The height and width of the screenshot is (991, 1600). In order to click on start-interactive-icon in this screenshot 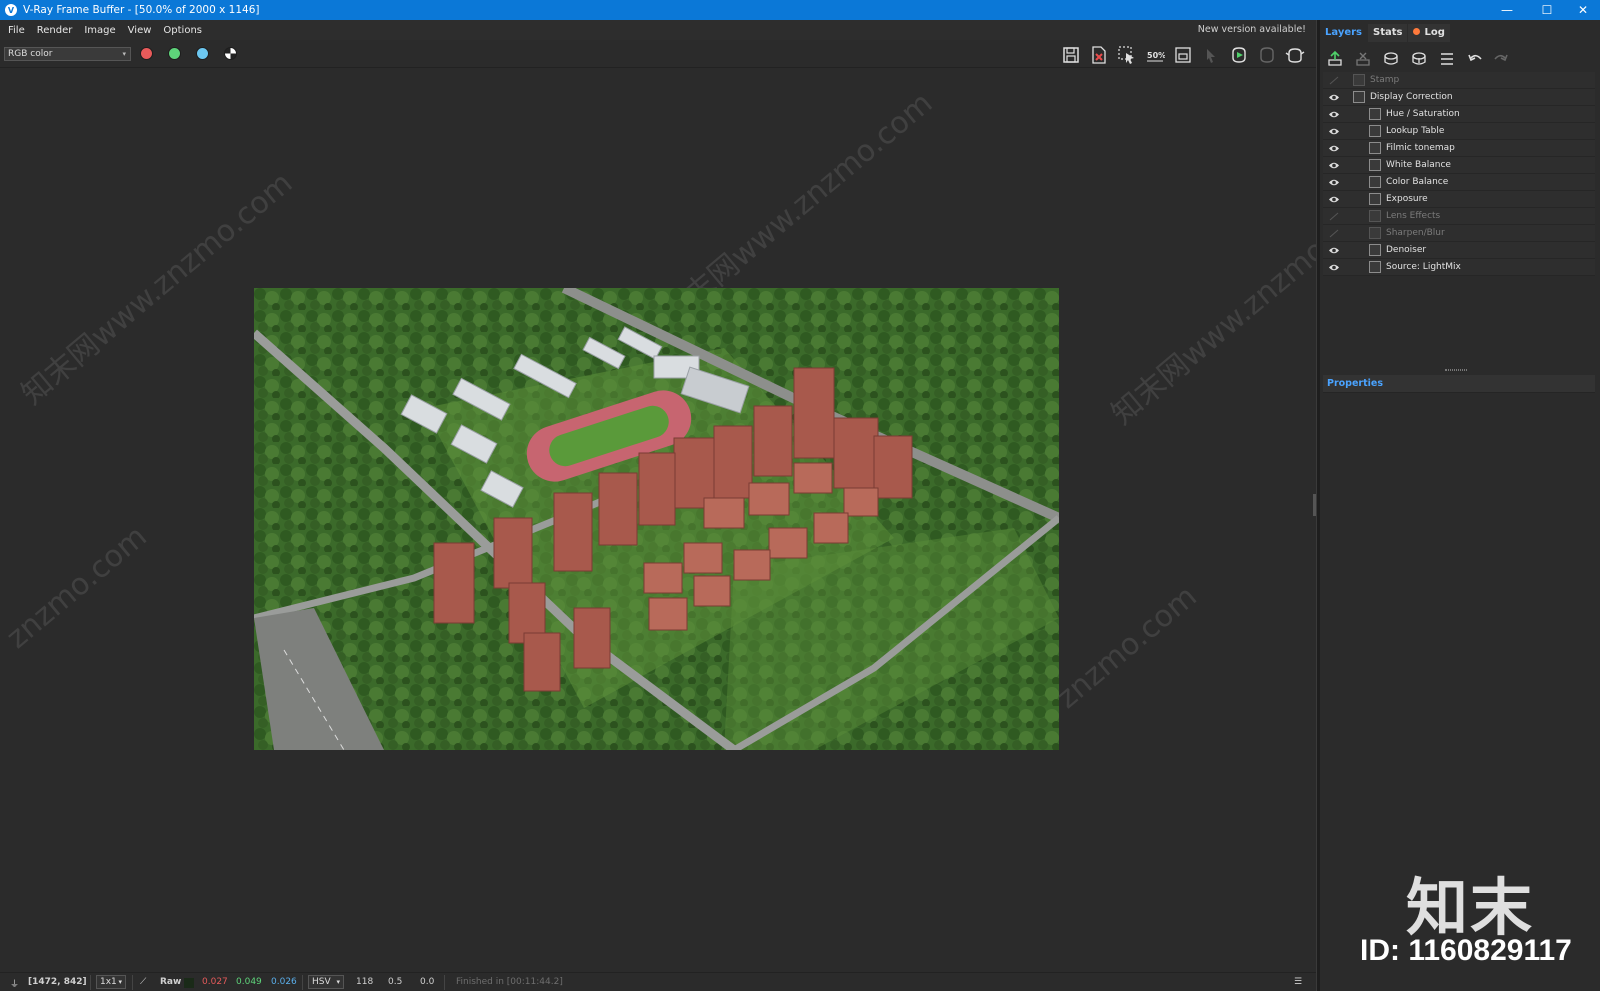, I will do `click(1239, 55)`.